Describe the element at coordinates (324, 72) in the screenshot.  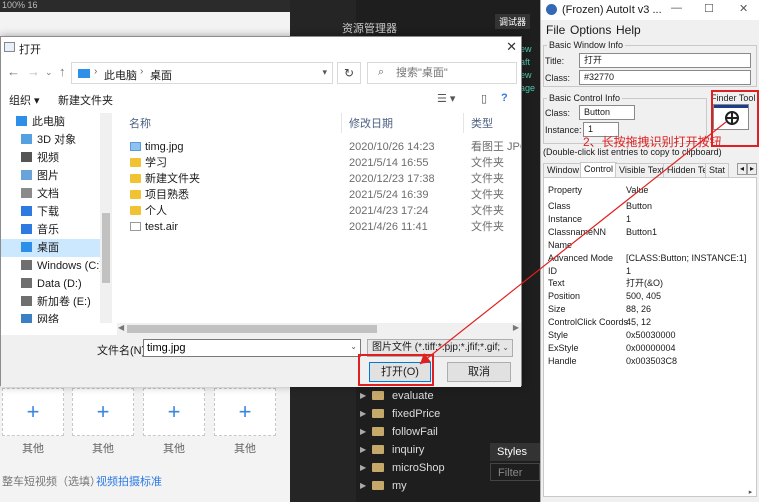
I see `chevron-down-icon: ▾` at that location.